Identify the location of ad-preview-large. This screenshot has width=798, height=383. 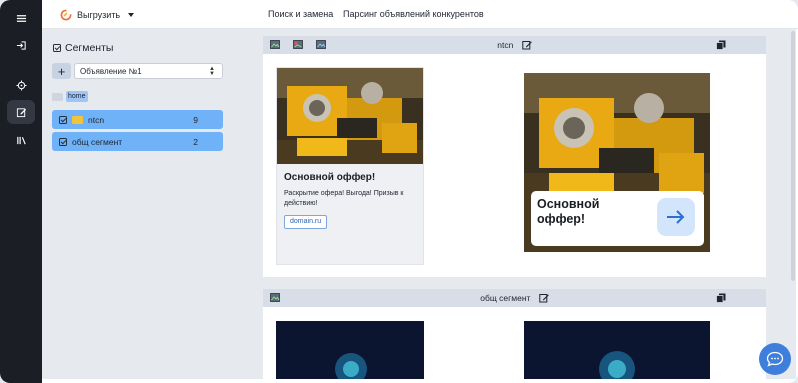
(617, 350).